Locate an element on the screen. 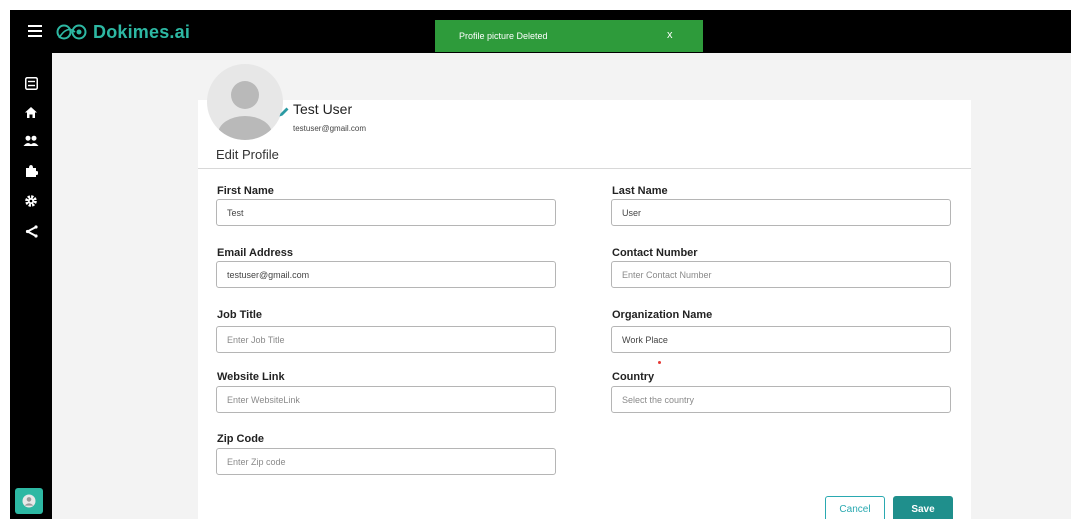 The image size is (1081, 519). top-bar: Dokimes.ai Profile picture Deleted x is located at coordinates (540, 31).